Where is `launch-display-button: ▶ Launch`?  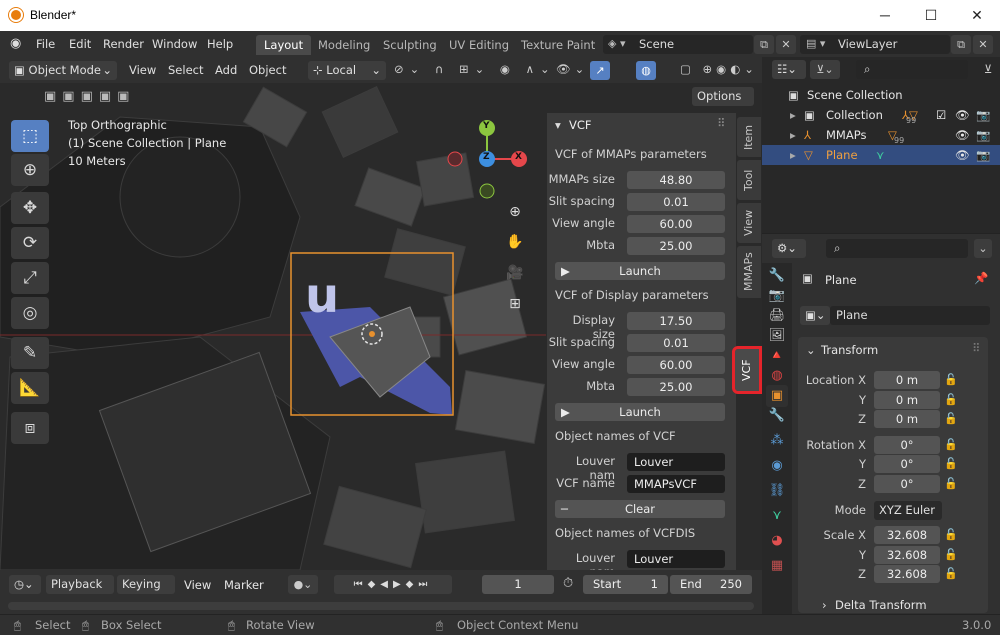
launch-display-button: ▶ Launch is located at coordinates (640, 412).